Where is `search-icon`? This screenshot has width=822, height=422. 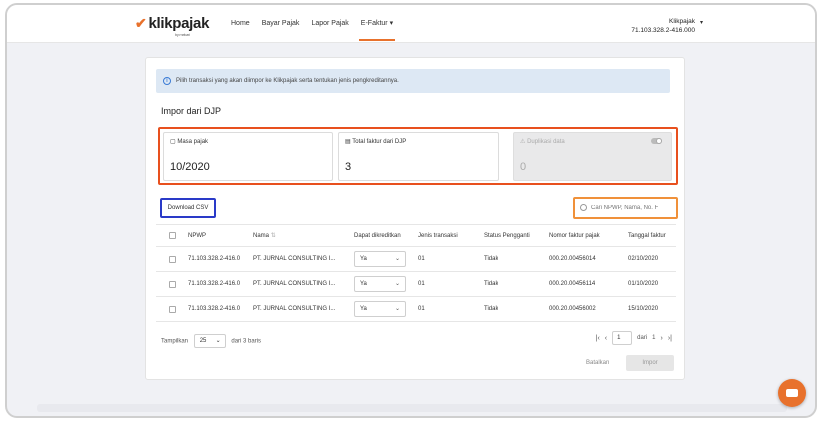 search-icon is located at coordinates (583, 207).